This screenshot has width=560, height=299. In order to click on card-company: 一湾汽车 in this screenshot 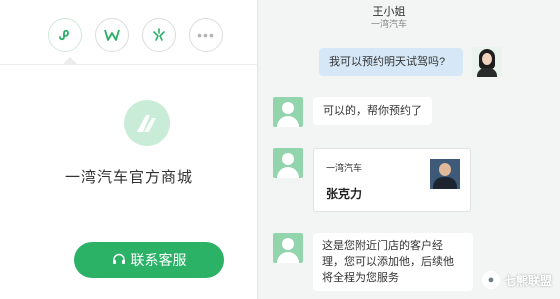, I will do `click(344, 168)`.